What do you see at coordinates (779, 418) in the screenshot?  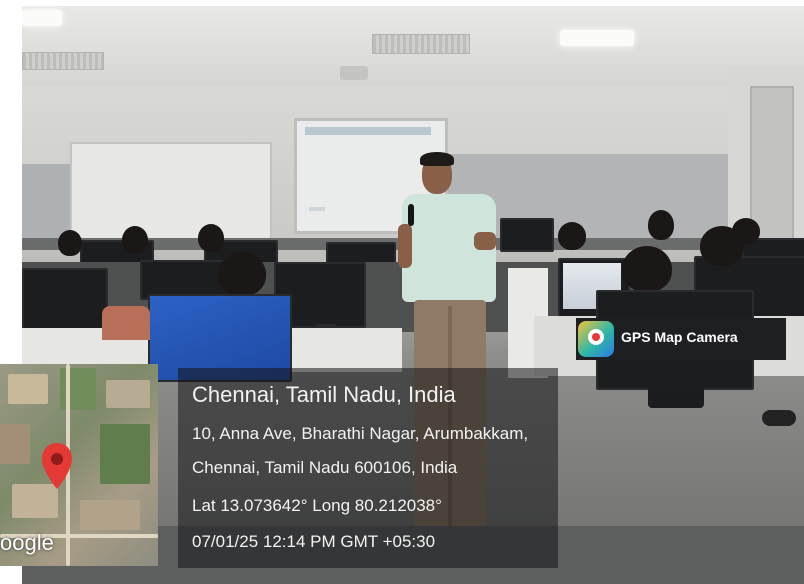 I see `mouse` at bounding box center [779, 418].